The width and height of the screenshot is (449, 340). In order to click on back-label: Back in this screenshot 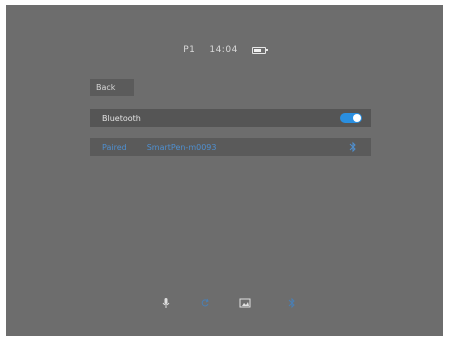, I will do `click(106, 87)`.